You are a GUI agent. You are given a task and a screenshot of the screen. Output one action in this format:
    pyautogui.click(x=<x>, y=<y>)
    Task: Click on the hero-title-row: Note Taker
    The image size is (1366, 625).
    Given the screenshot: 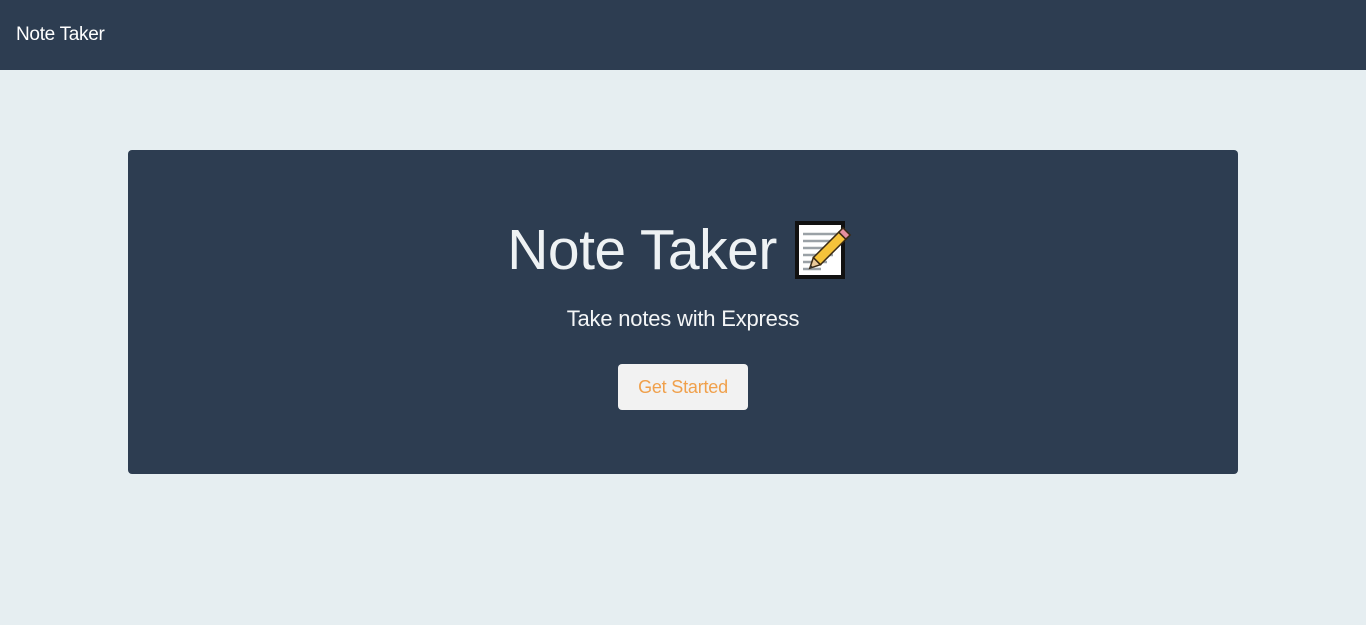 What is the action you would take?
    pyautogui.click(x=683, y=250)
    